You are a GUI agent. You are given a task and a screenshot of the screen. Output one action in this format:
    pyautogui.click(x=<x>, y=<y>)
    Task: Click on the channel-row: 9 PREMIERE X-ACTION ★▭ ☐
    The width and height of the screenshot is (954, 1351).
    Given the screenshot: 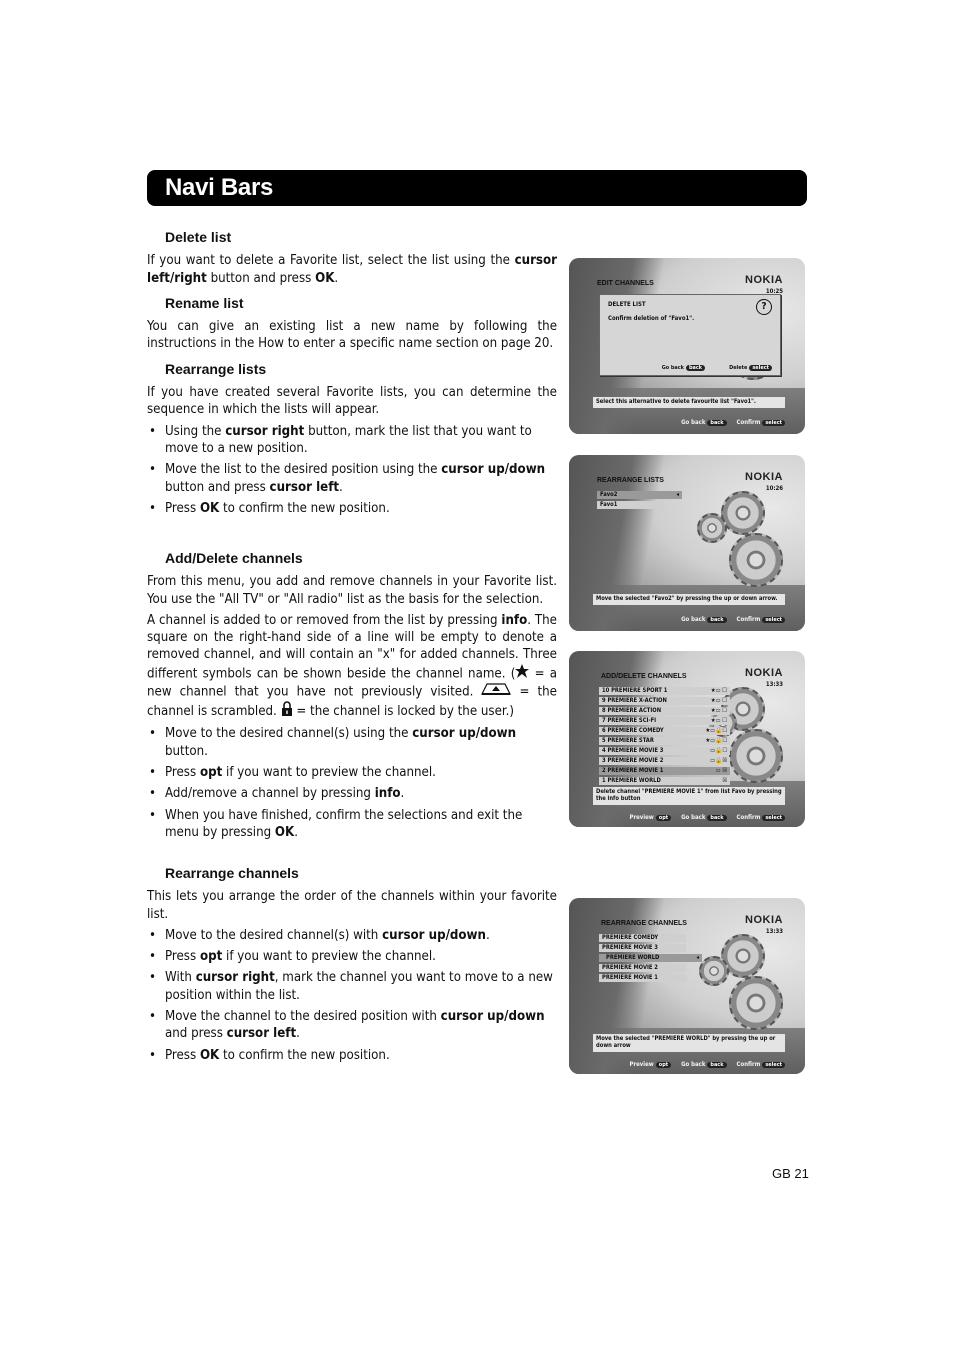 What is the action you would take?
    pyautogui.click(x=664, y=701)
    